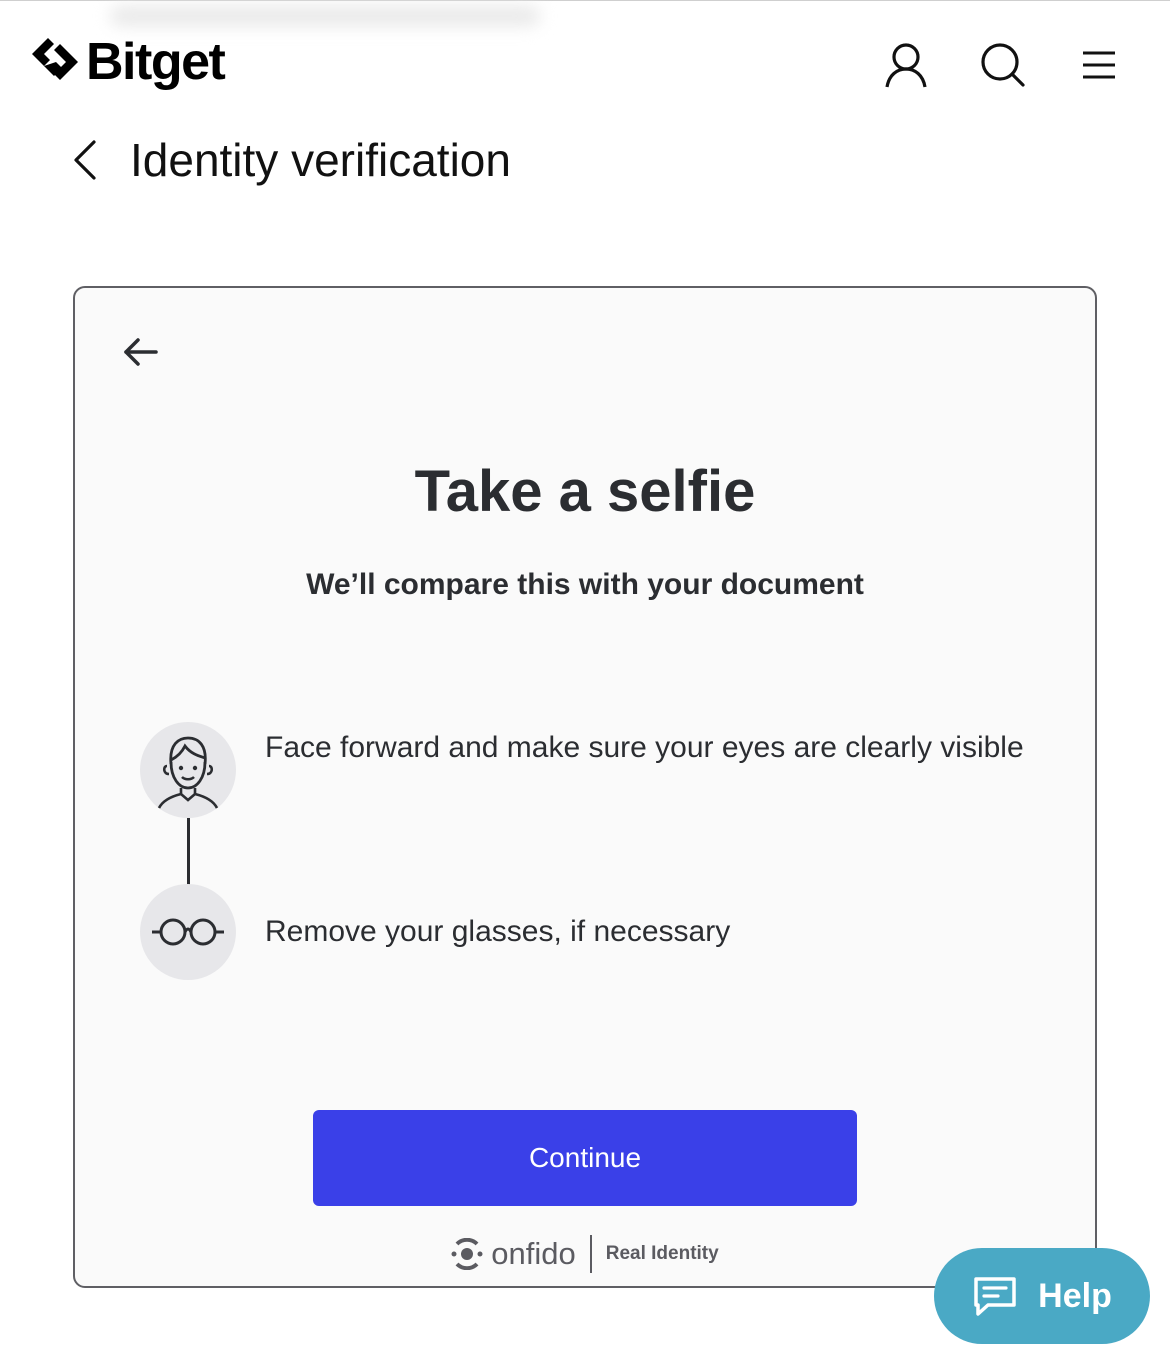  What do you see at coordinates (188, 932) in the screenshot?
I see `glasses-icon` at bounding box center [188, 932].